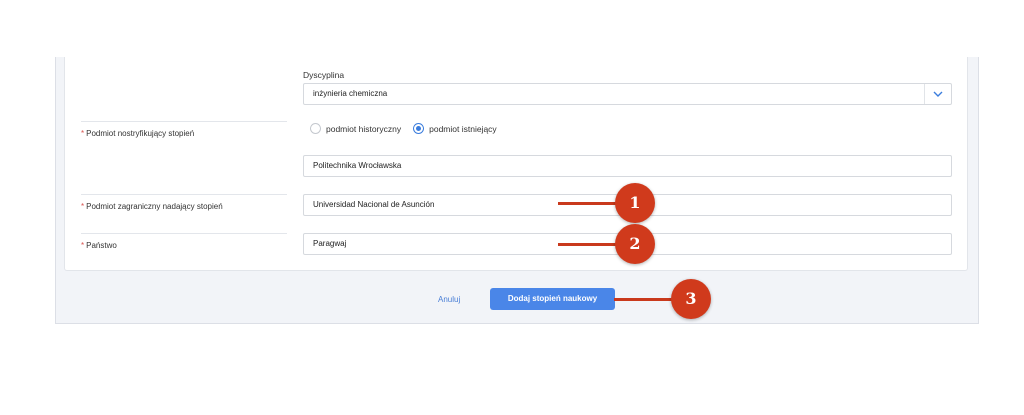 The image size is (1024, 415). I want to click on nostrifying-label-text: Podmiot nostryfikujący stopień, so click(140, 133).